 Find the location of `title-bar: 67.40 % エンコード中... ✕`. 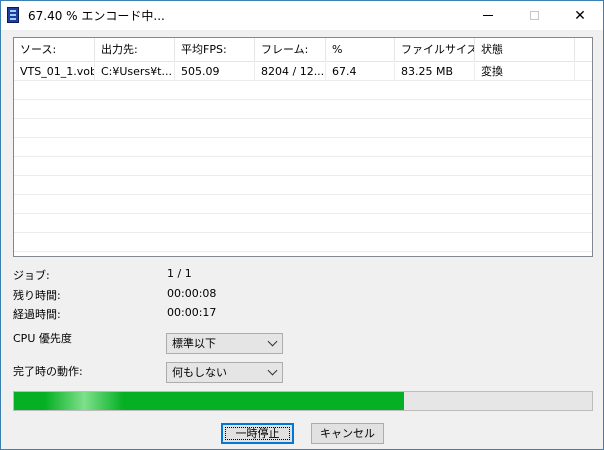

title-bar: 67.40 % エンコード中... ✕ is located at coordinates (302, 15).